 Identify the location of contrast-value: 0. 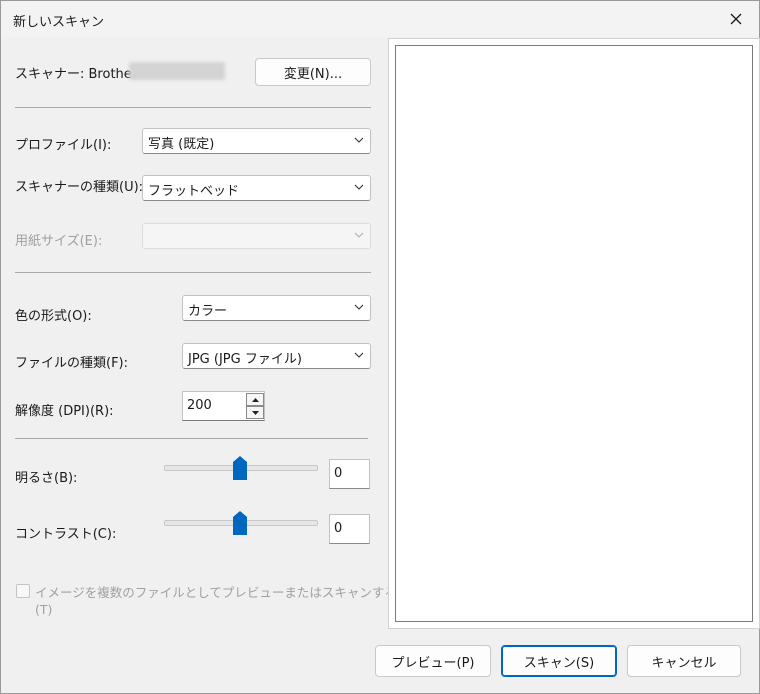
(338, 528).